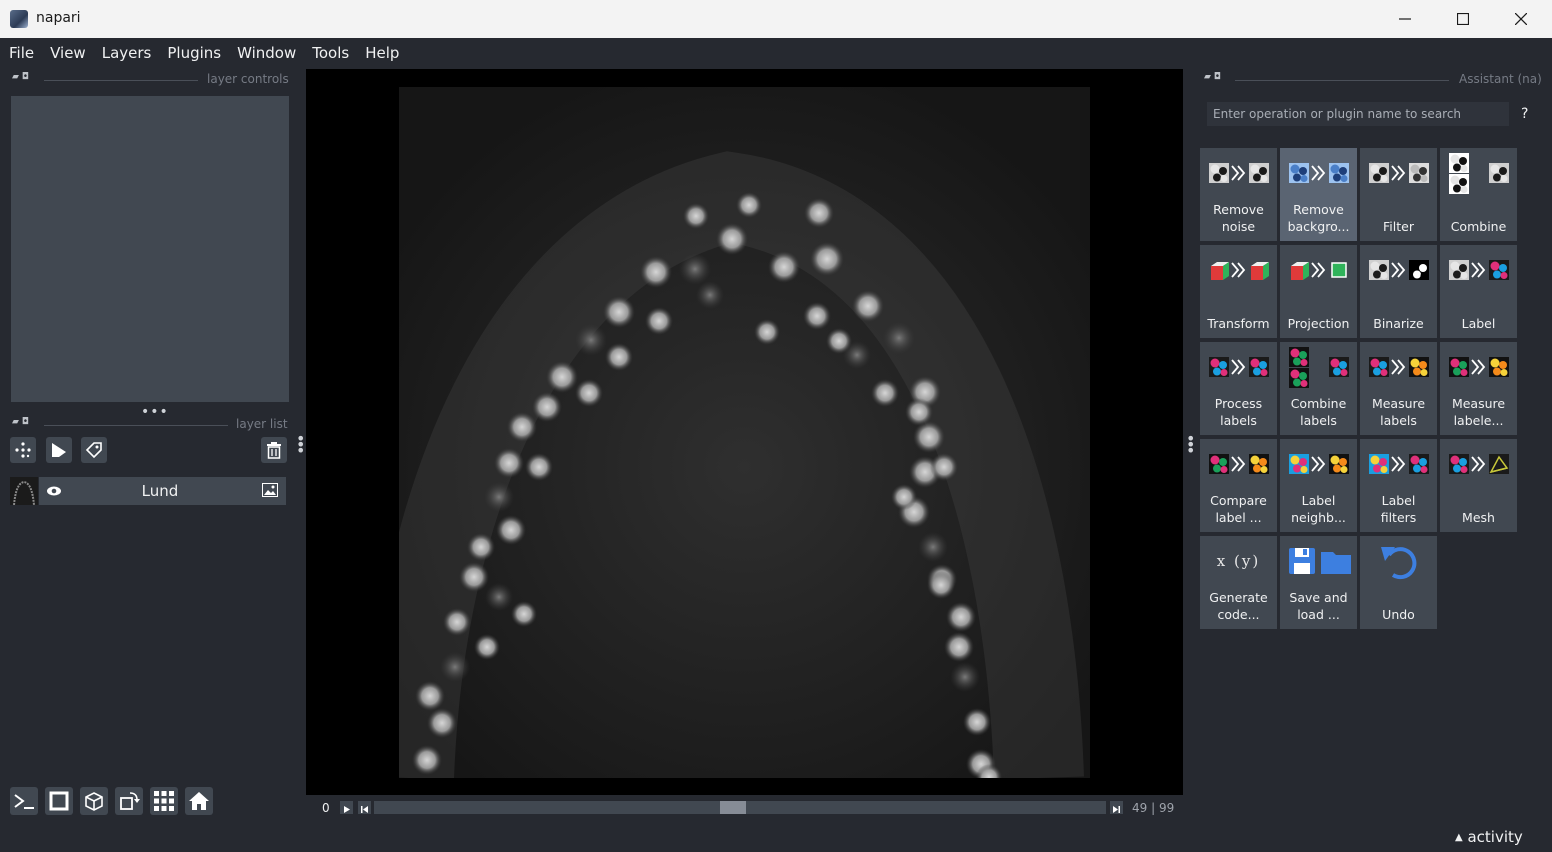 The image size is (1552, 852). Describe the element at coordinates (1358, 114) in the screenshot. I see `operation-search-input` at that location.